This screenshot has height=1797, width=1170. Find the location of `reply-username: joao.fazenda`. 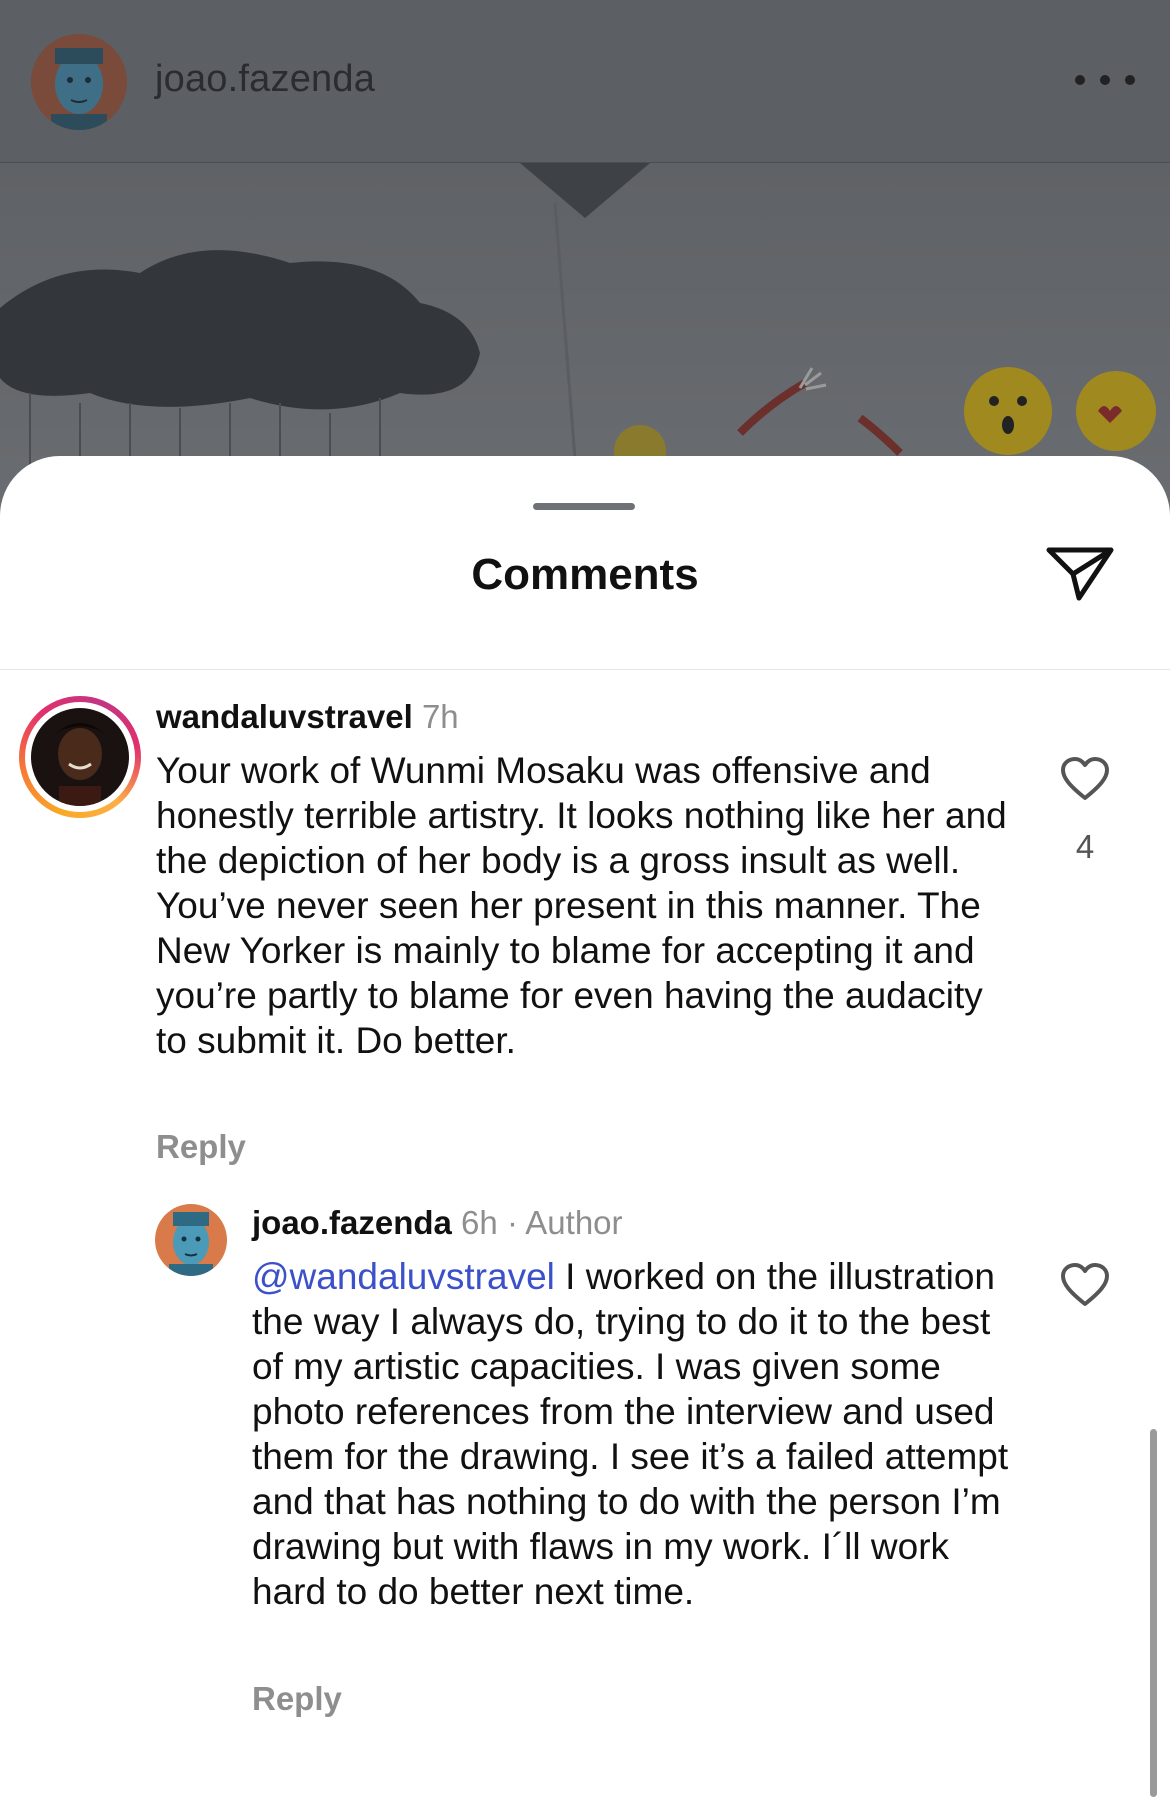

reply-username: joao.fazenda is located at coordinates (352, 1222).